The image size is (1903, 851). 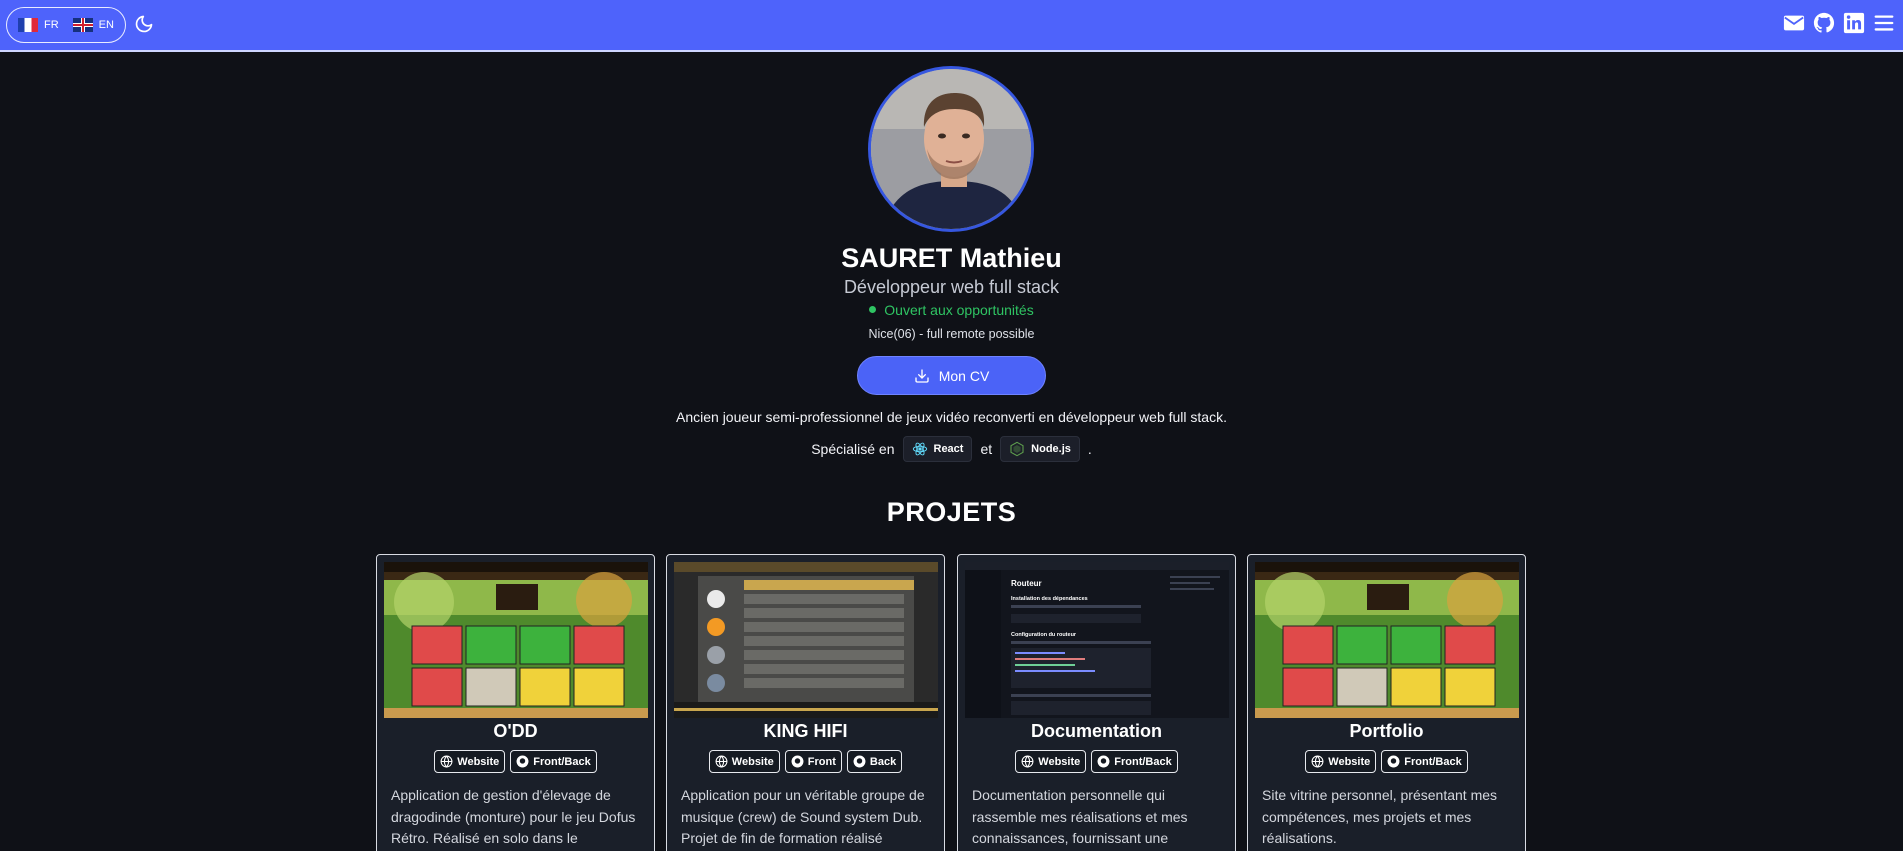 I want to click on tech-chip-react: React, so click(x=937, y=449).